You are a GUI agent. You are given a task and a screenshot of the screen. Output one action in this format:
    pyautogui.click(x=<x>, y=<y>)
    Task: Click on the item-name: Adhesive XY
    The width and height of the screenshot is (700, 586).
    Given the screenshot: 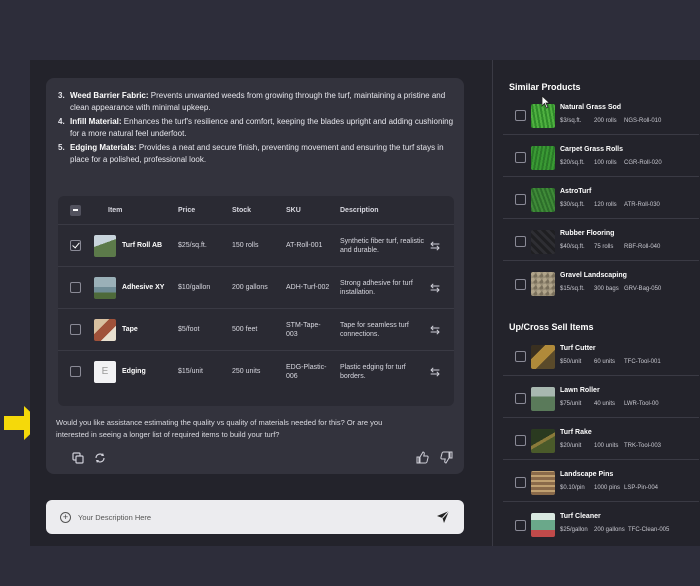 What is the action you would take?
    pyautogui.click(x=143, y=287)
    